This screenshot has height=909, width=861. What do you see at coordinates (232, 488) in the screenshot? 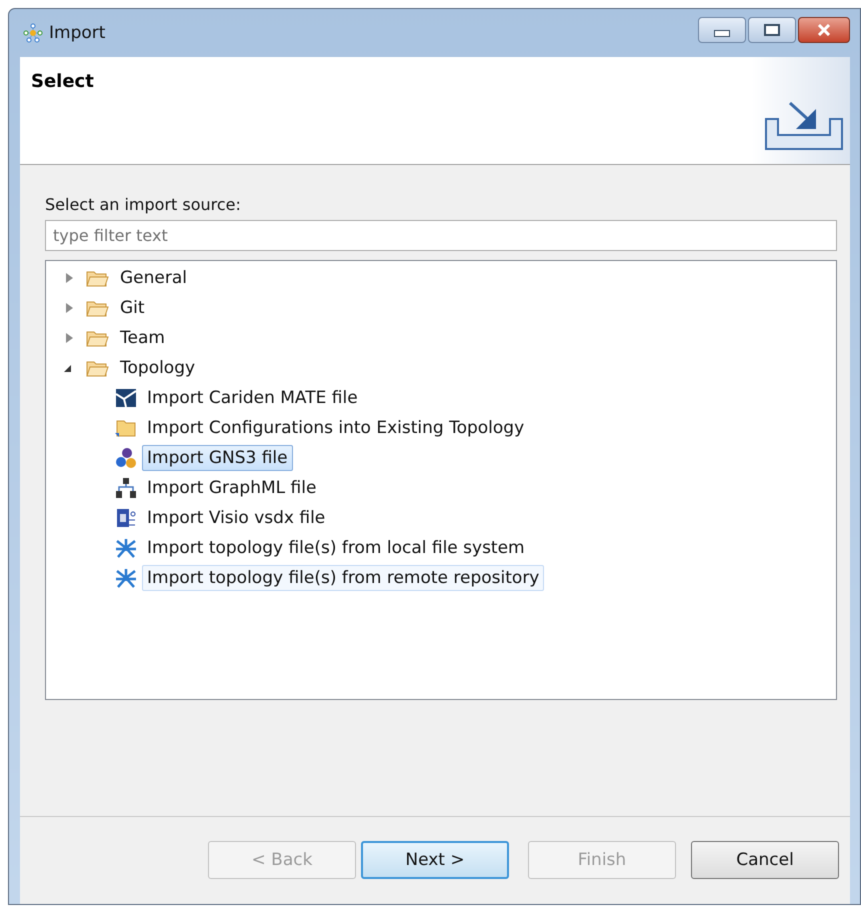
I see `tree-item: Import GraphML file` at bounding box center [232, 488].